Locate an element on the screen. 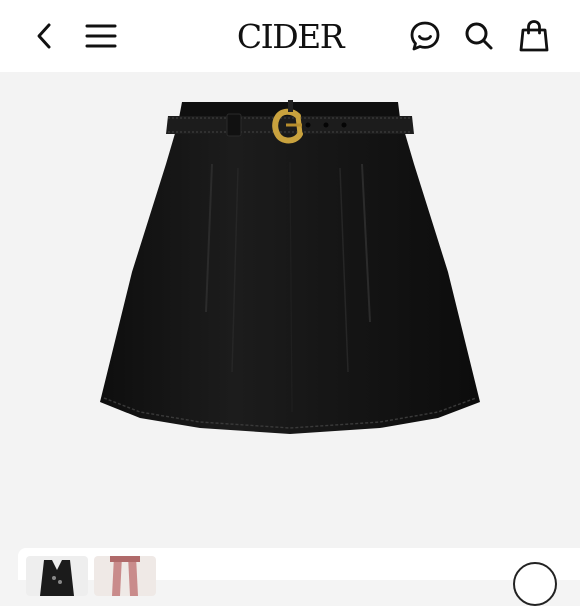  menu-icon is located at coordinates (101, 36).